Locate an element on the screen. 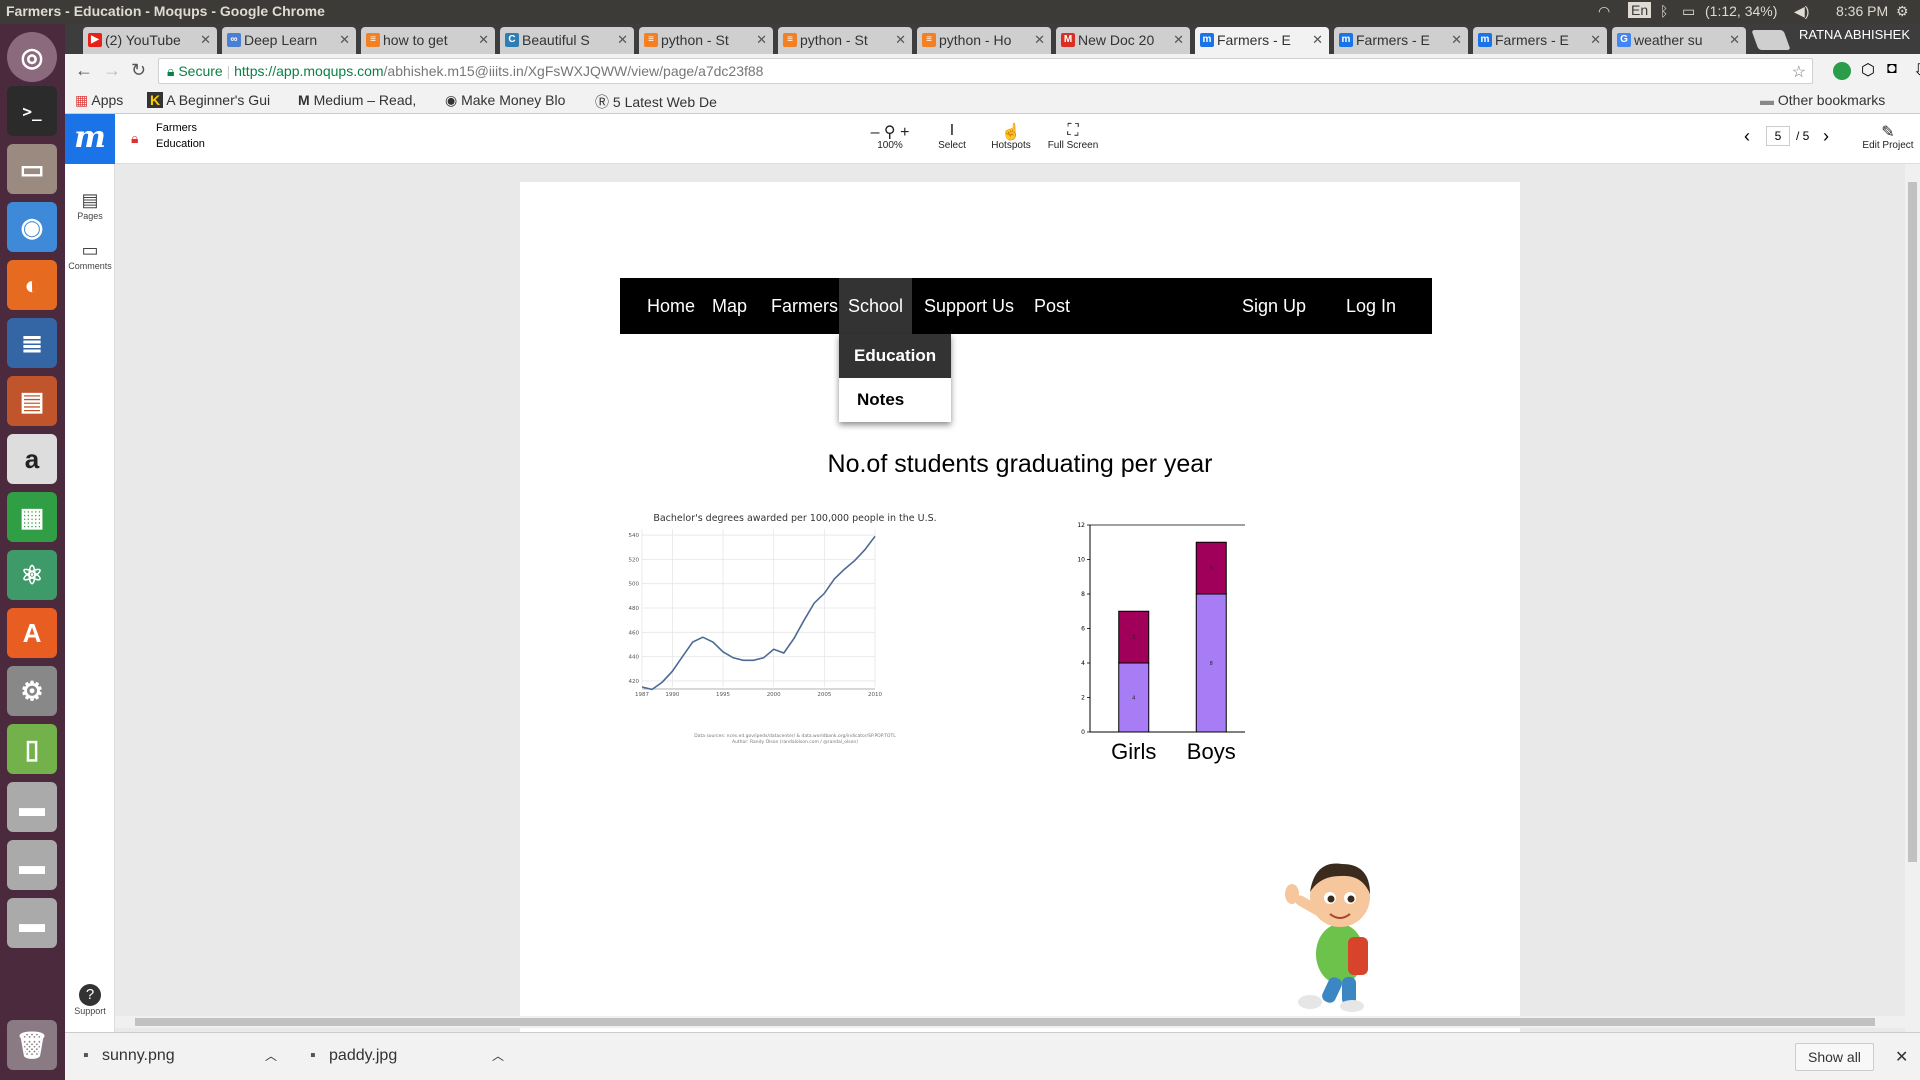 The width and height of the screenshot is (1920, 1080). download-item: ▪ sunny.png is located at coordinates (129, 1056).